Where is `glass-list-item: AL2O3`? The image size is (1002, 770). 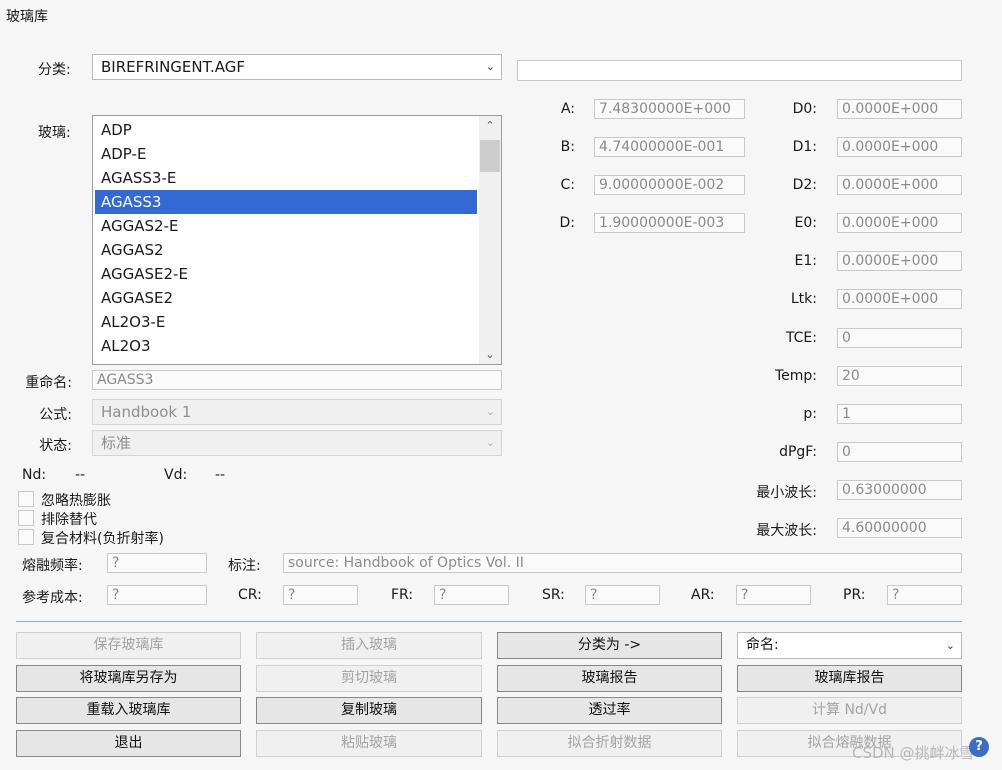
glass-list-item: AL2O3 is located at coordinates (286, 346).